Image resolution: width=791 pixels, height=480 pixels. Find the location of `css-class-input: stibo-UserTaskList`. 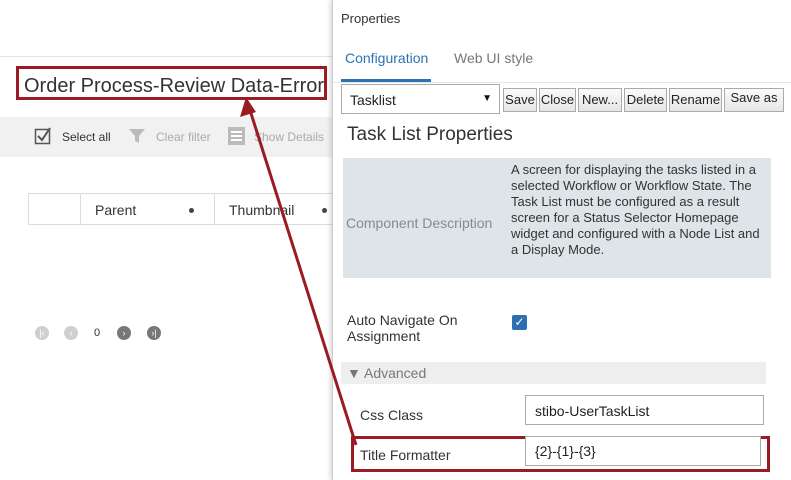

css-class-input: stibo-UserTaskList is located at coordinates (644, 410).